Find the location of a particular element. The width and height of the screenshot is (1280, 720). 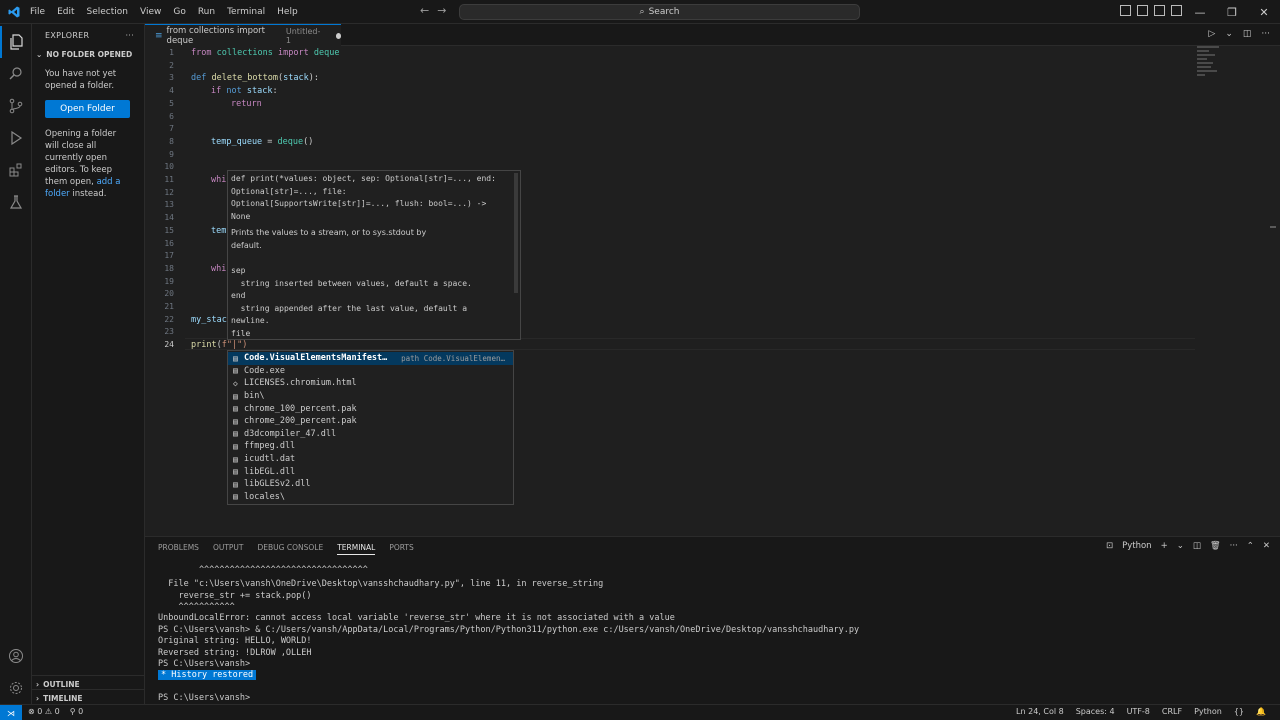

notifications-bell-icon: 🔔 is located at coordinates (1261, 711).